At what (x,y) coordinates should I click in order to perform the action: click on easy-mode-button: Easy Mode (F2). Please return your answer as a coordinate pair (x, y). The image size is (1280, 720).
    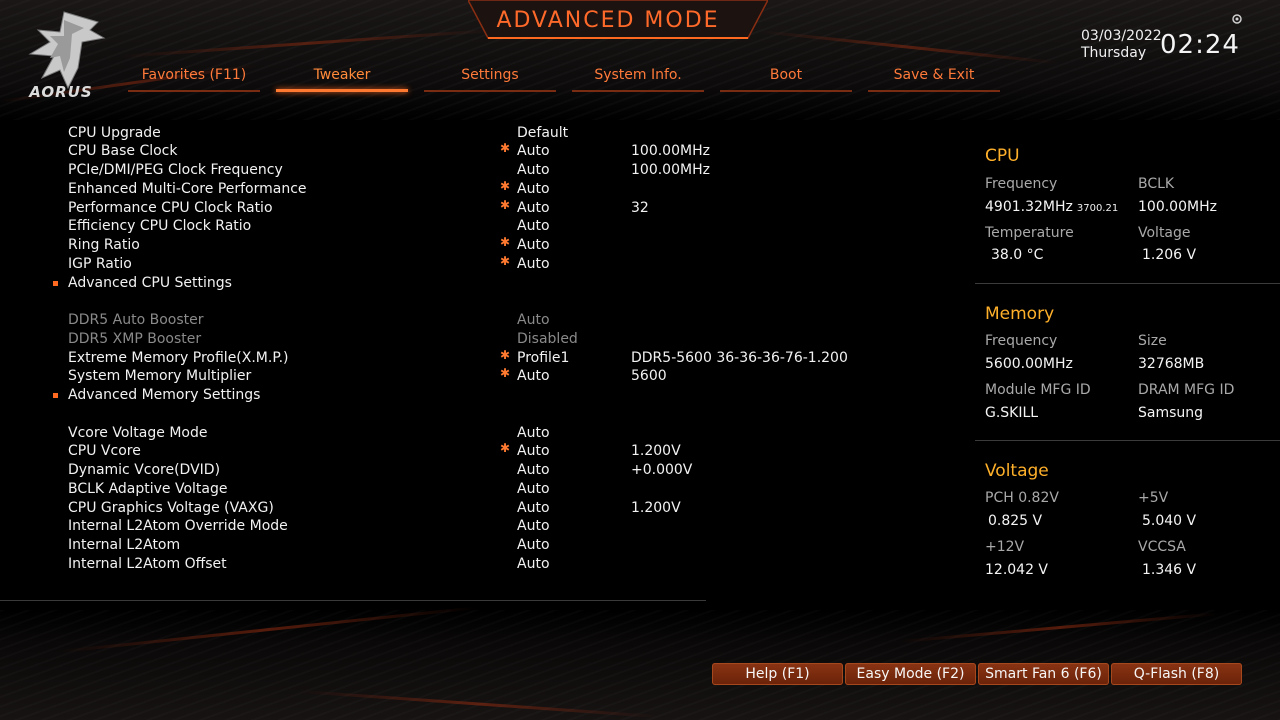
    Looking at the image, I should click on (910, 674).